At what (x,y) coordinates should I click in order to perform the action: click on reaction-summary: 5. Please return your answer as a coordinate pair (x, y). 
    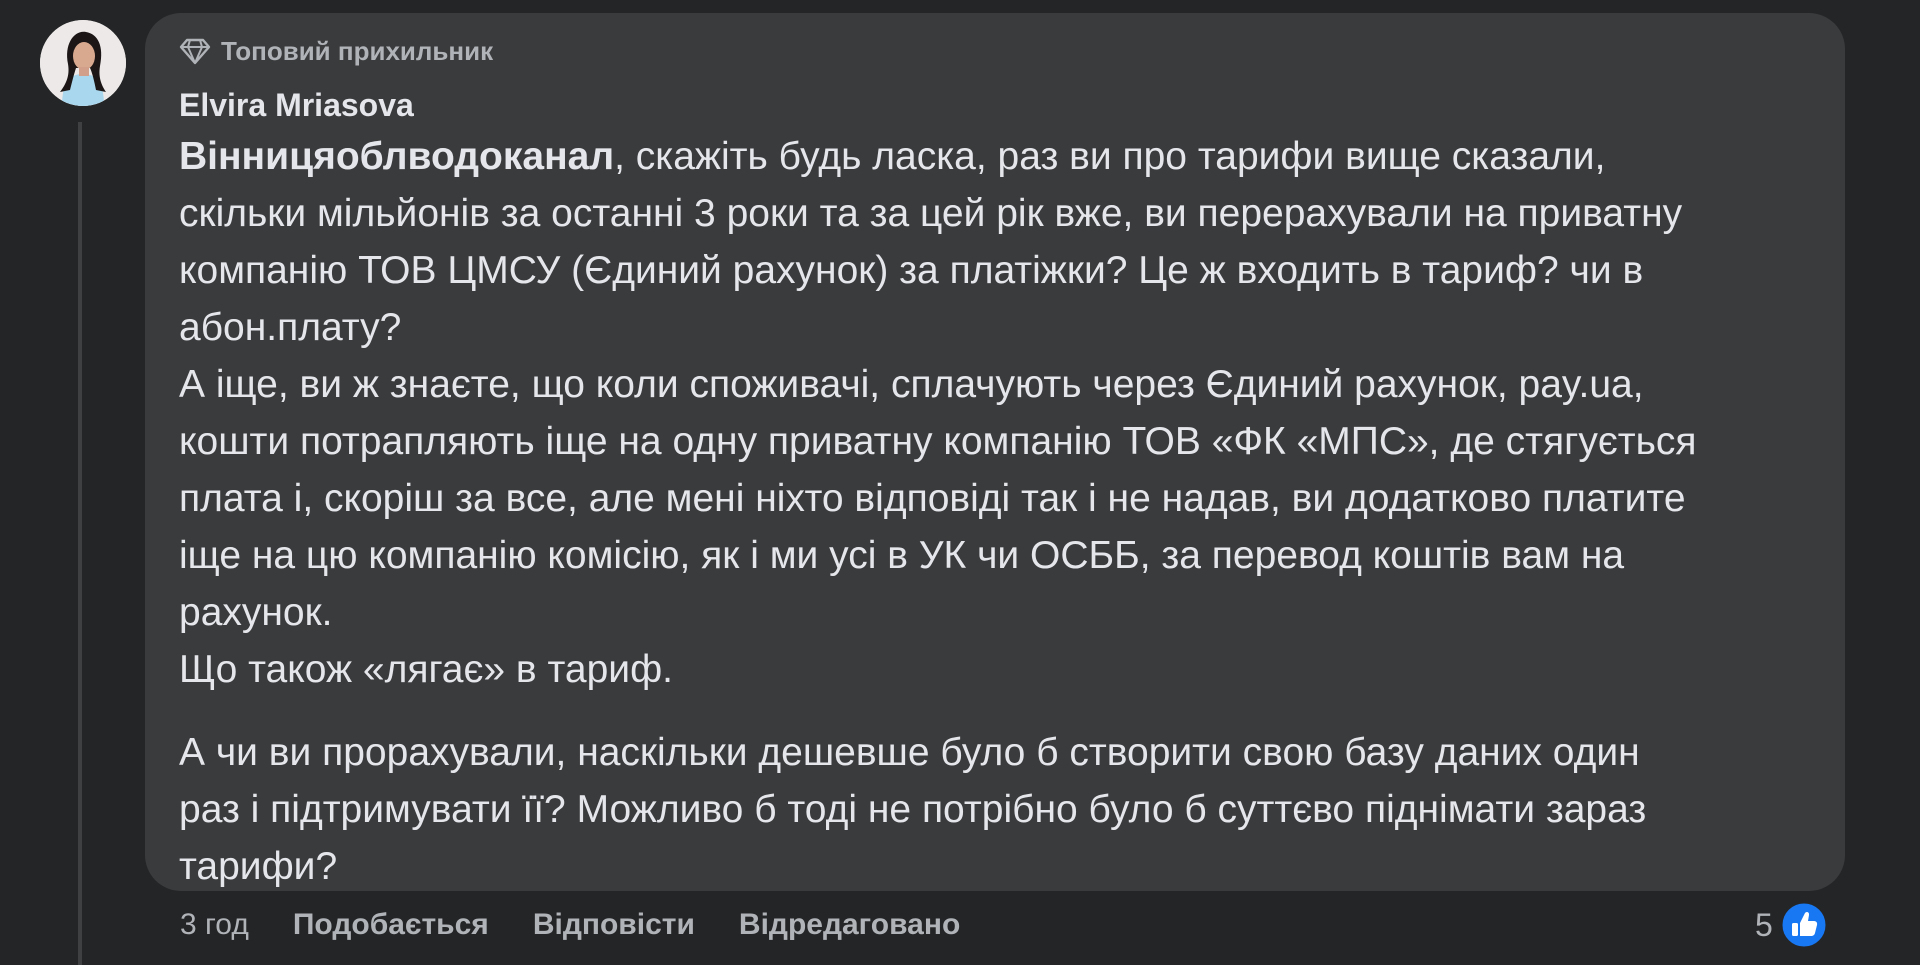
    Looking at the image, I should click on (1792, 925).